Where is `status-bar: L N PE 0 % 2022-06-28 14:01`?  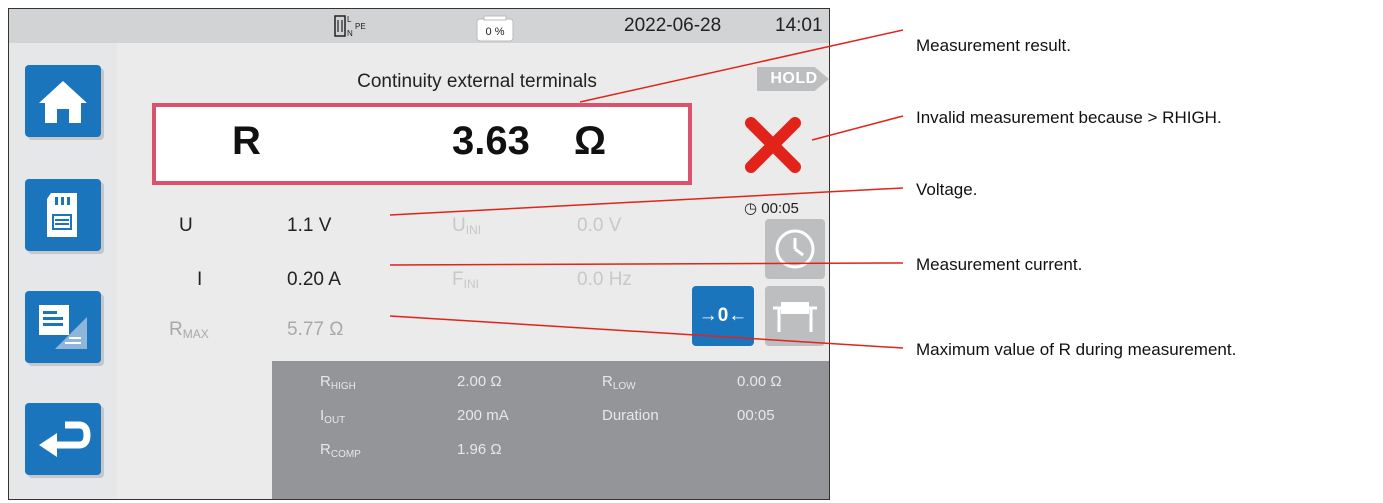
status-bar: L N PE 0 % 2022-06-28 14:01 is located at coordinates (419, 26).